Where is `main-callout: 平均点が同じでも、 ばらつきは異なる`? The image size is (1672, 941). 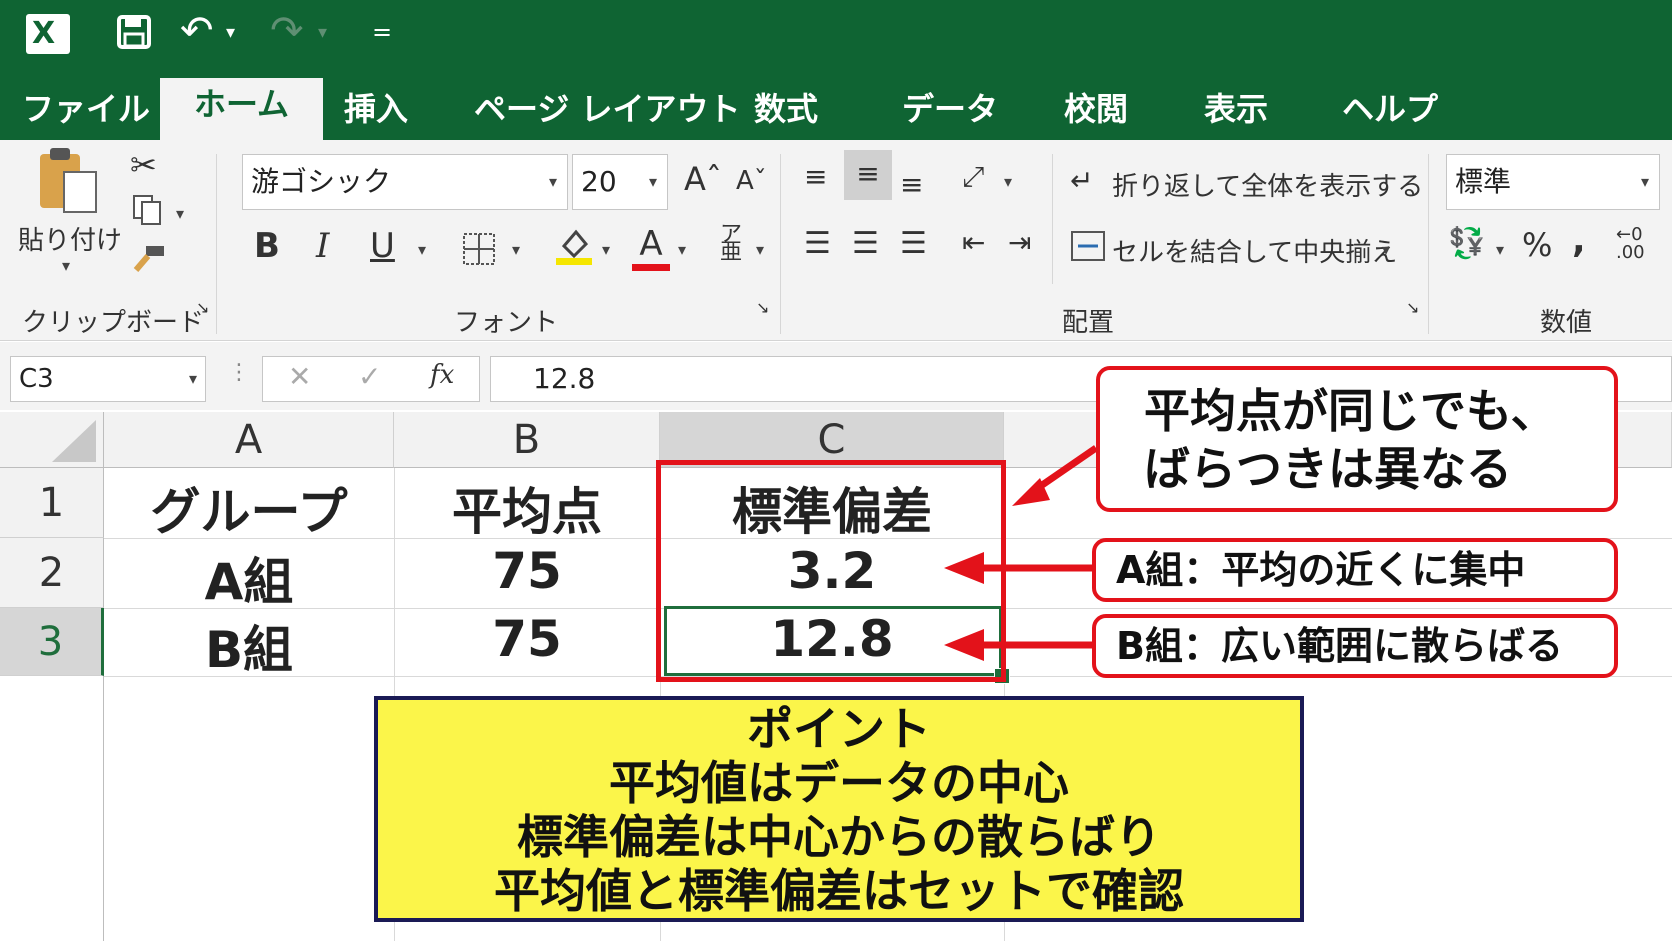 main-callout: 平均点が同じでも、 ばらつきは異なる is located at coordinates (1357, 439).